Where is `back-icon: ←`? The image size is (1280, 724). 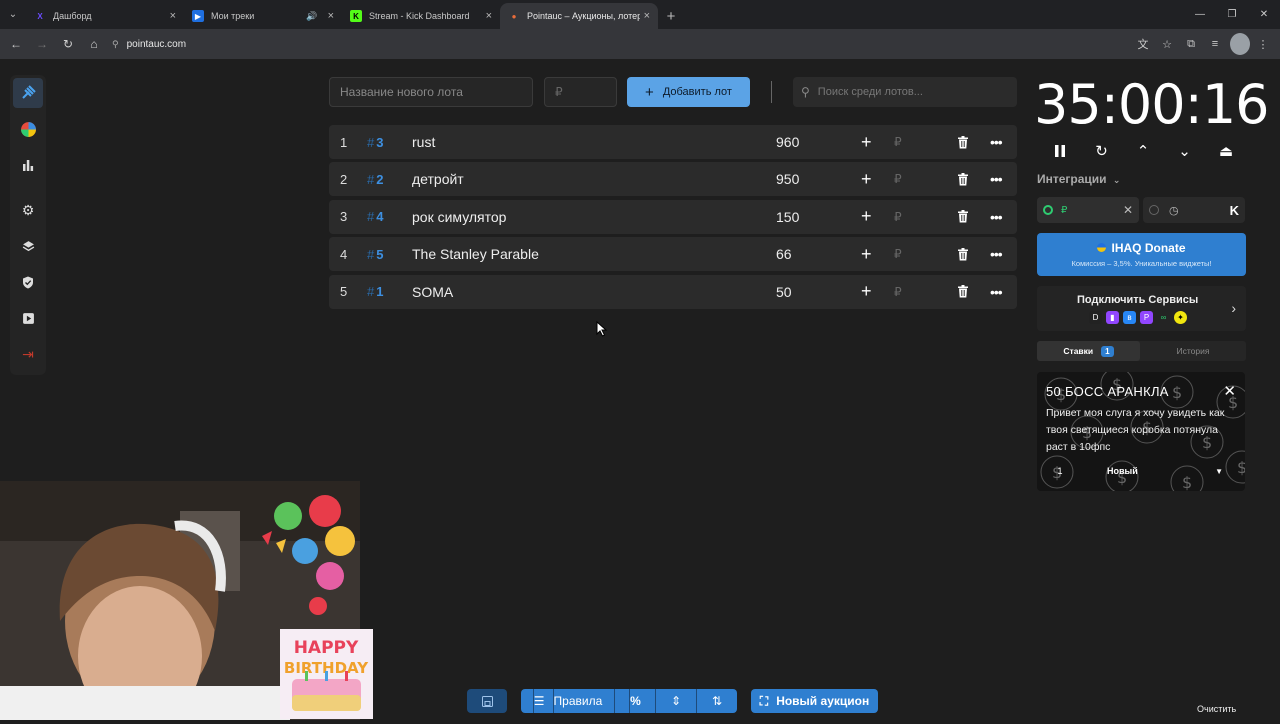 back-icon: ← is located at coordinates (16, 44).